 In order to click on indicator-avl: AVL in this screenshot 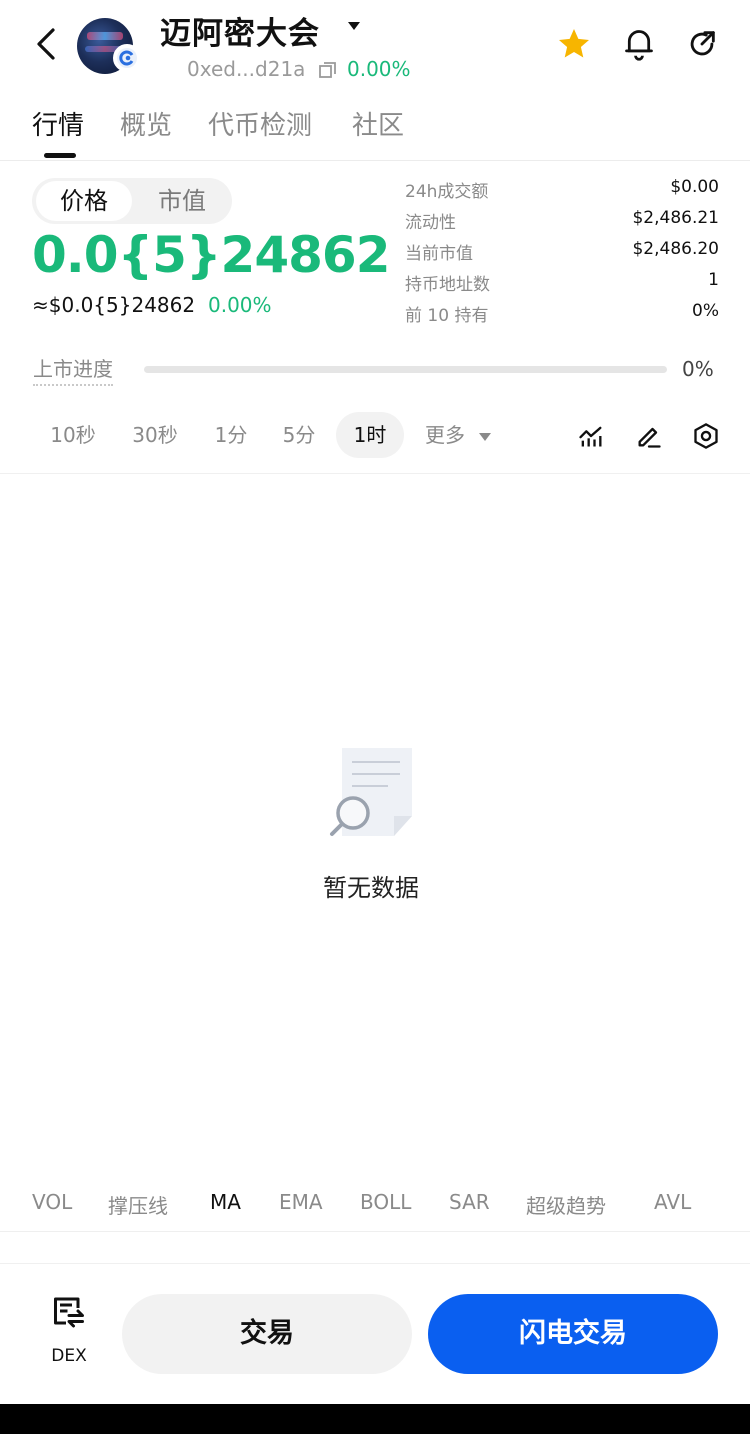, I will do `click(672, 1202)`.